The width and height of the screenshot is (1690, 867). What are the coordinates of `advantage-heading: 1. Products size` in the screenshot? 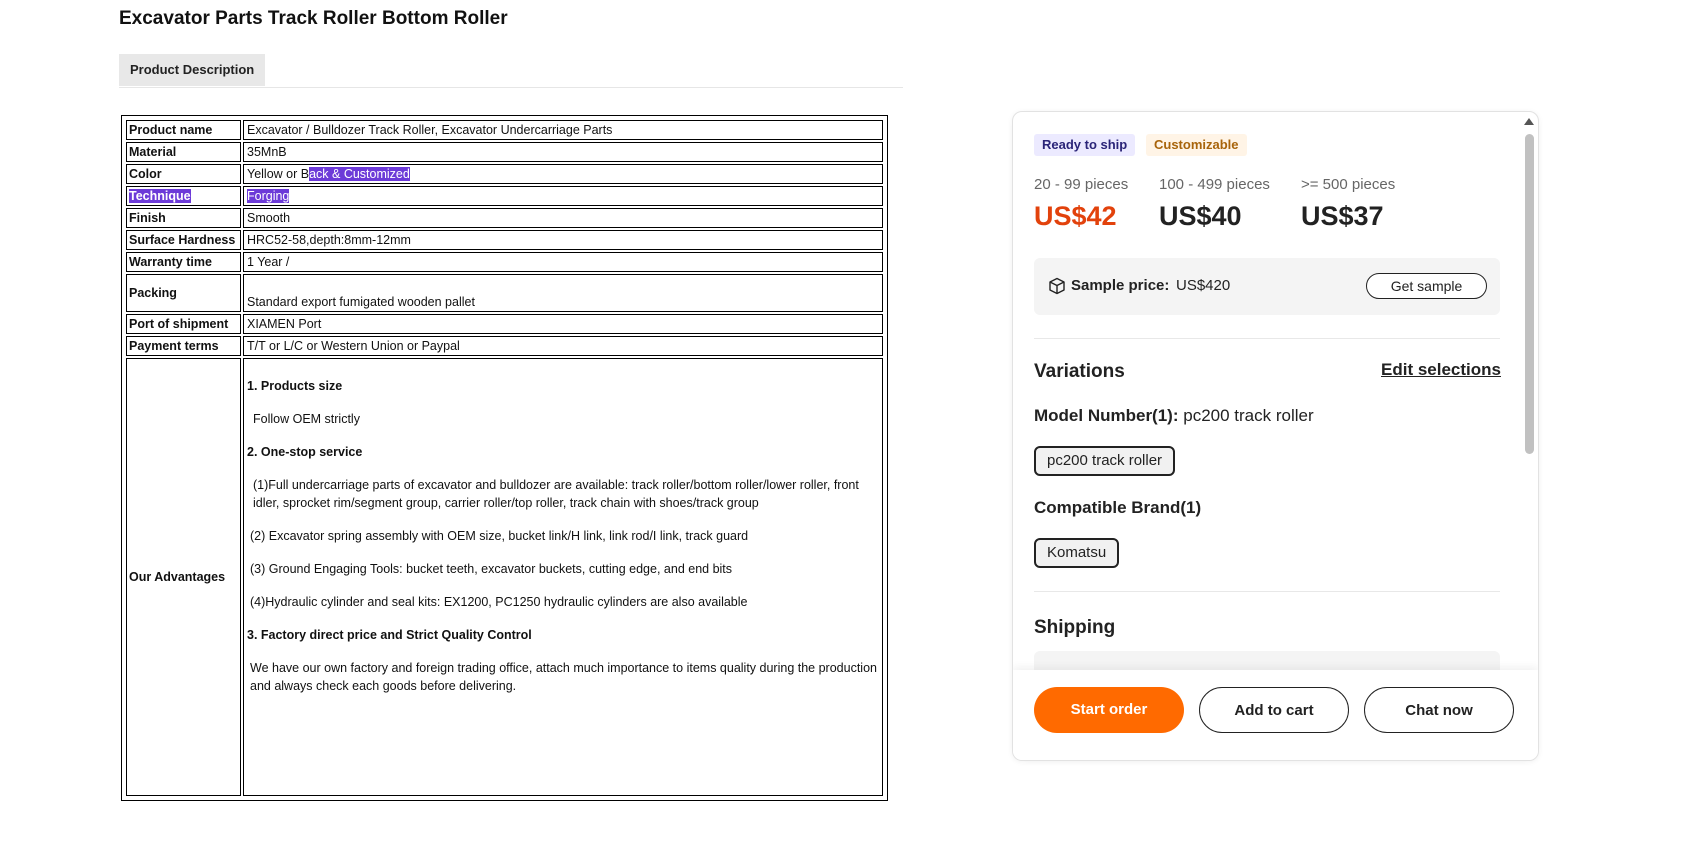 It's located at (295, 386).